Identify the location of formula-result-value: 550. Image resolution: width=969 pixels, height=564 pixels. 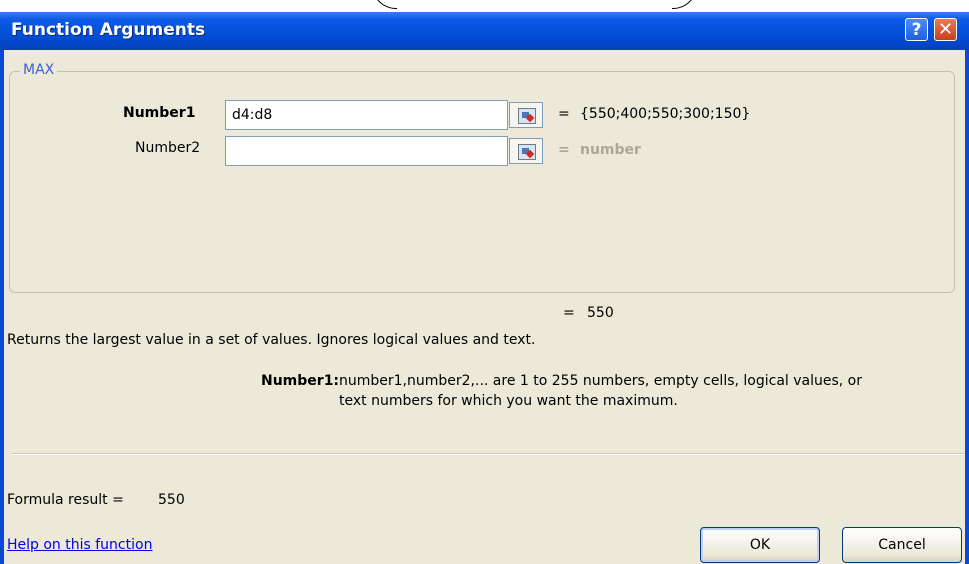
(171, 500).